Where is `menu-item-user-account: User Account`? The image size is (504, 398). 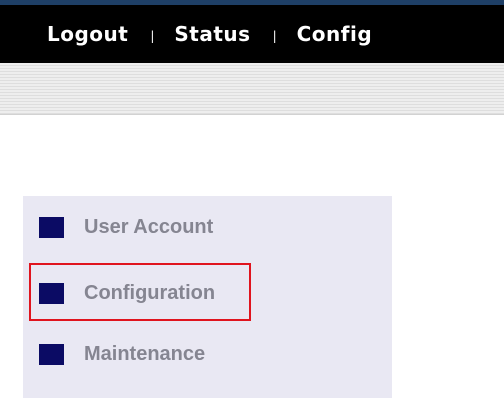
menu-item-user-account: User Account is located at coordinates (126, 227).